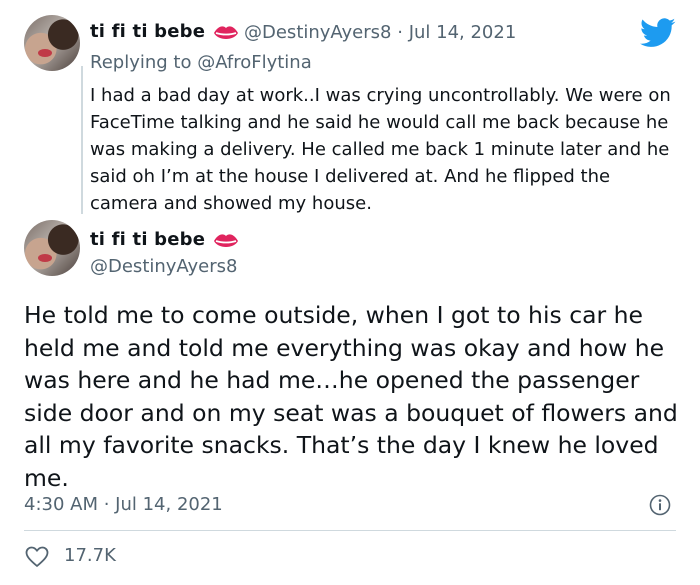 The height and width of the screenshot is (585, 700). What do you see at coordinates (658, 33) in the screenshot?
I see `twitter-bird-icon` at bounding box center [658, 33].